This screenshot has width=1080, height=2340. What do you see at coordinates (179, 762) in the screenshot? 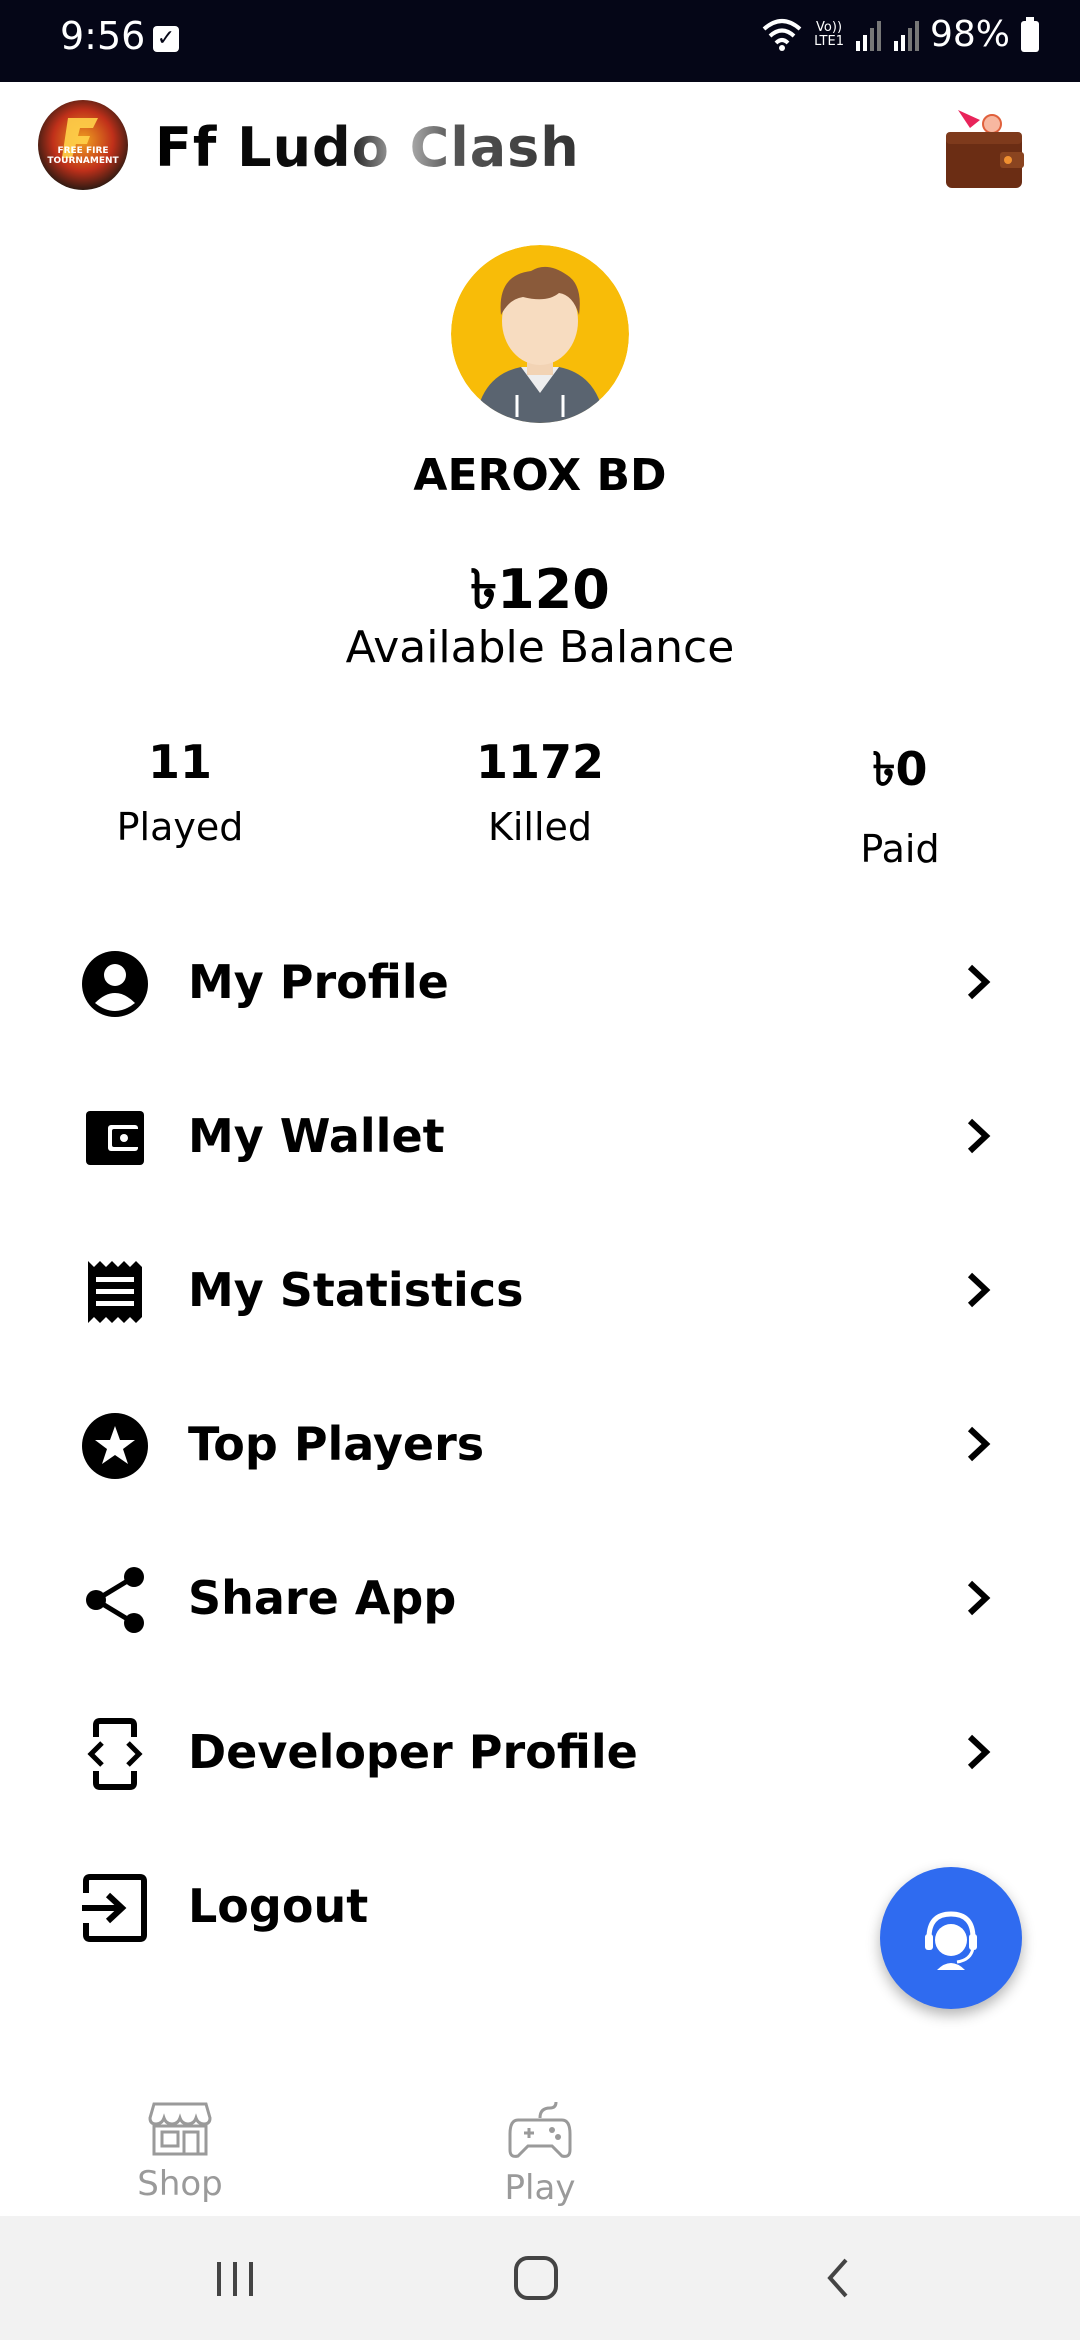
I see `stat-value: 11` at bounding box center [179, 762].